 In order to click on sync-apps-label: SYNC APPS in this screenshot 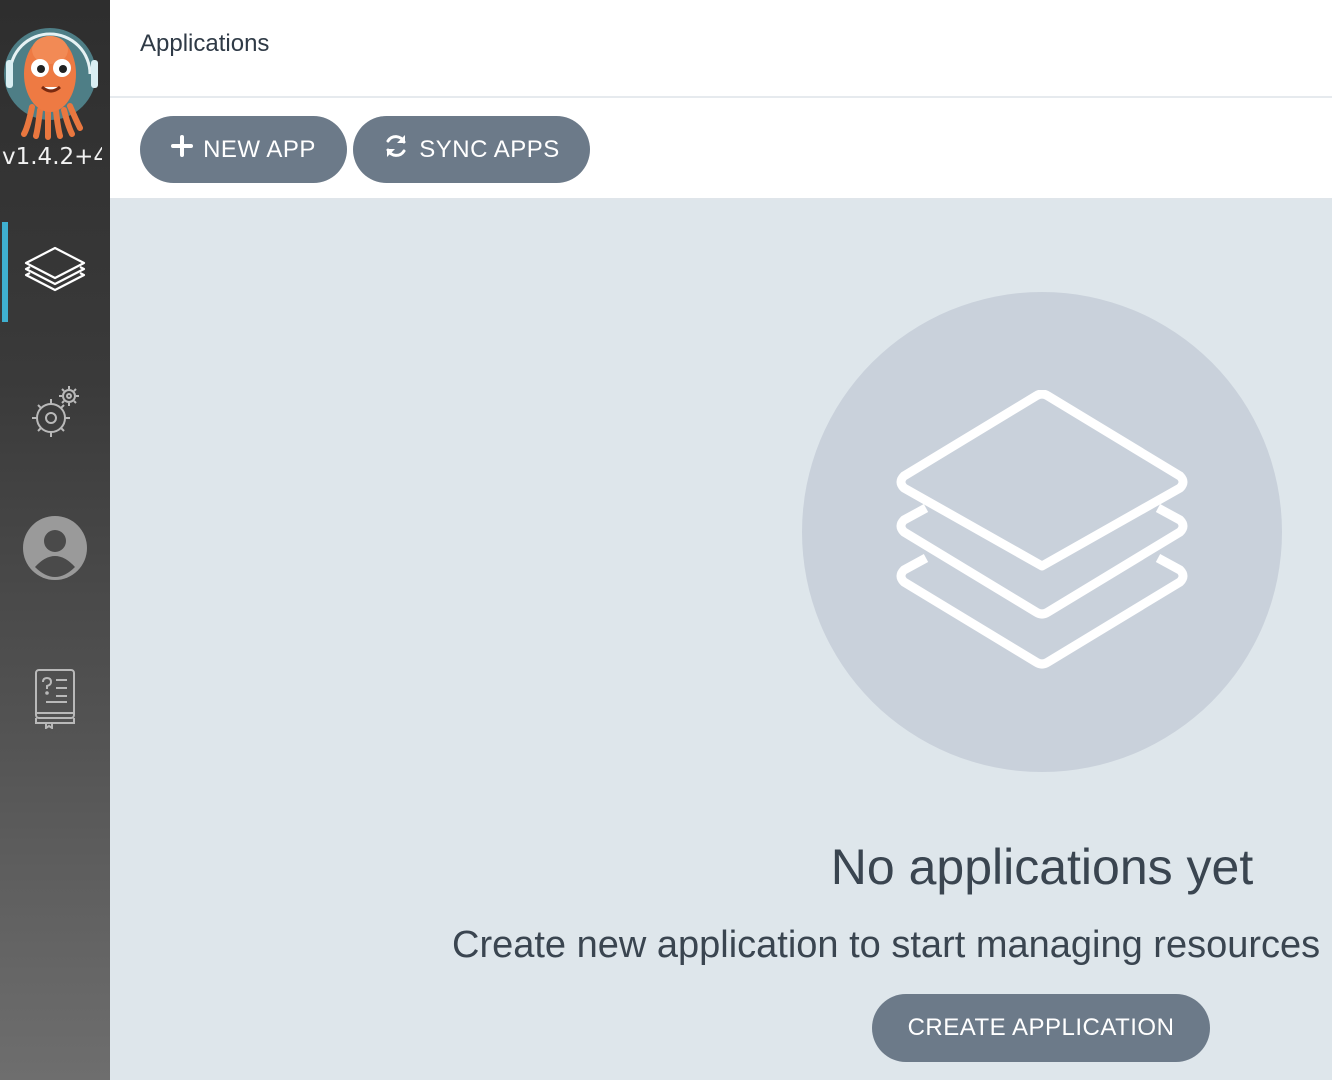, I will do `click(489, 149)`.